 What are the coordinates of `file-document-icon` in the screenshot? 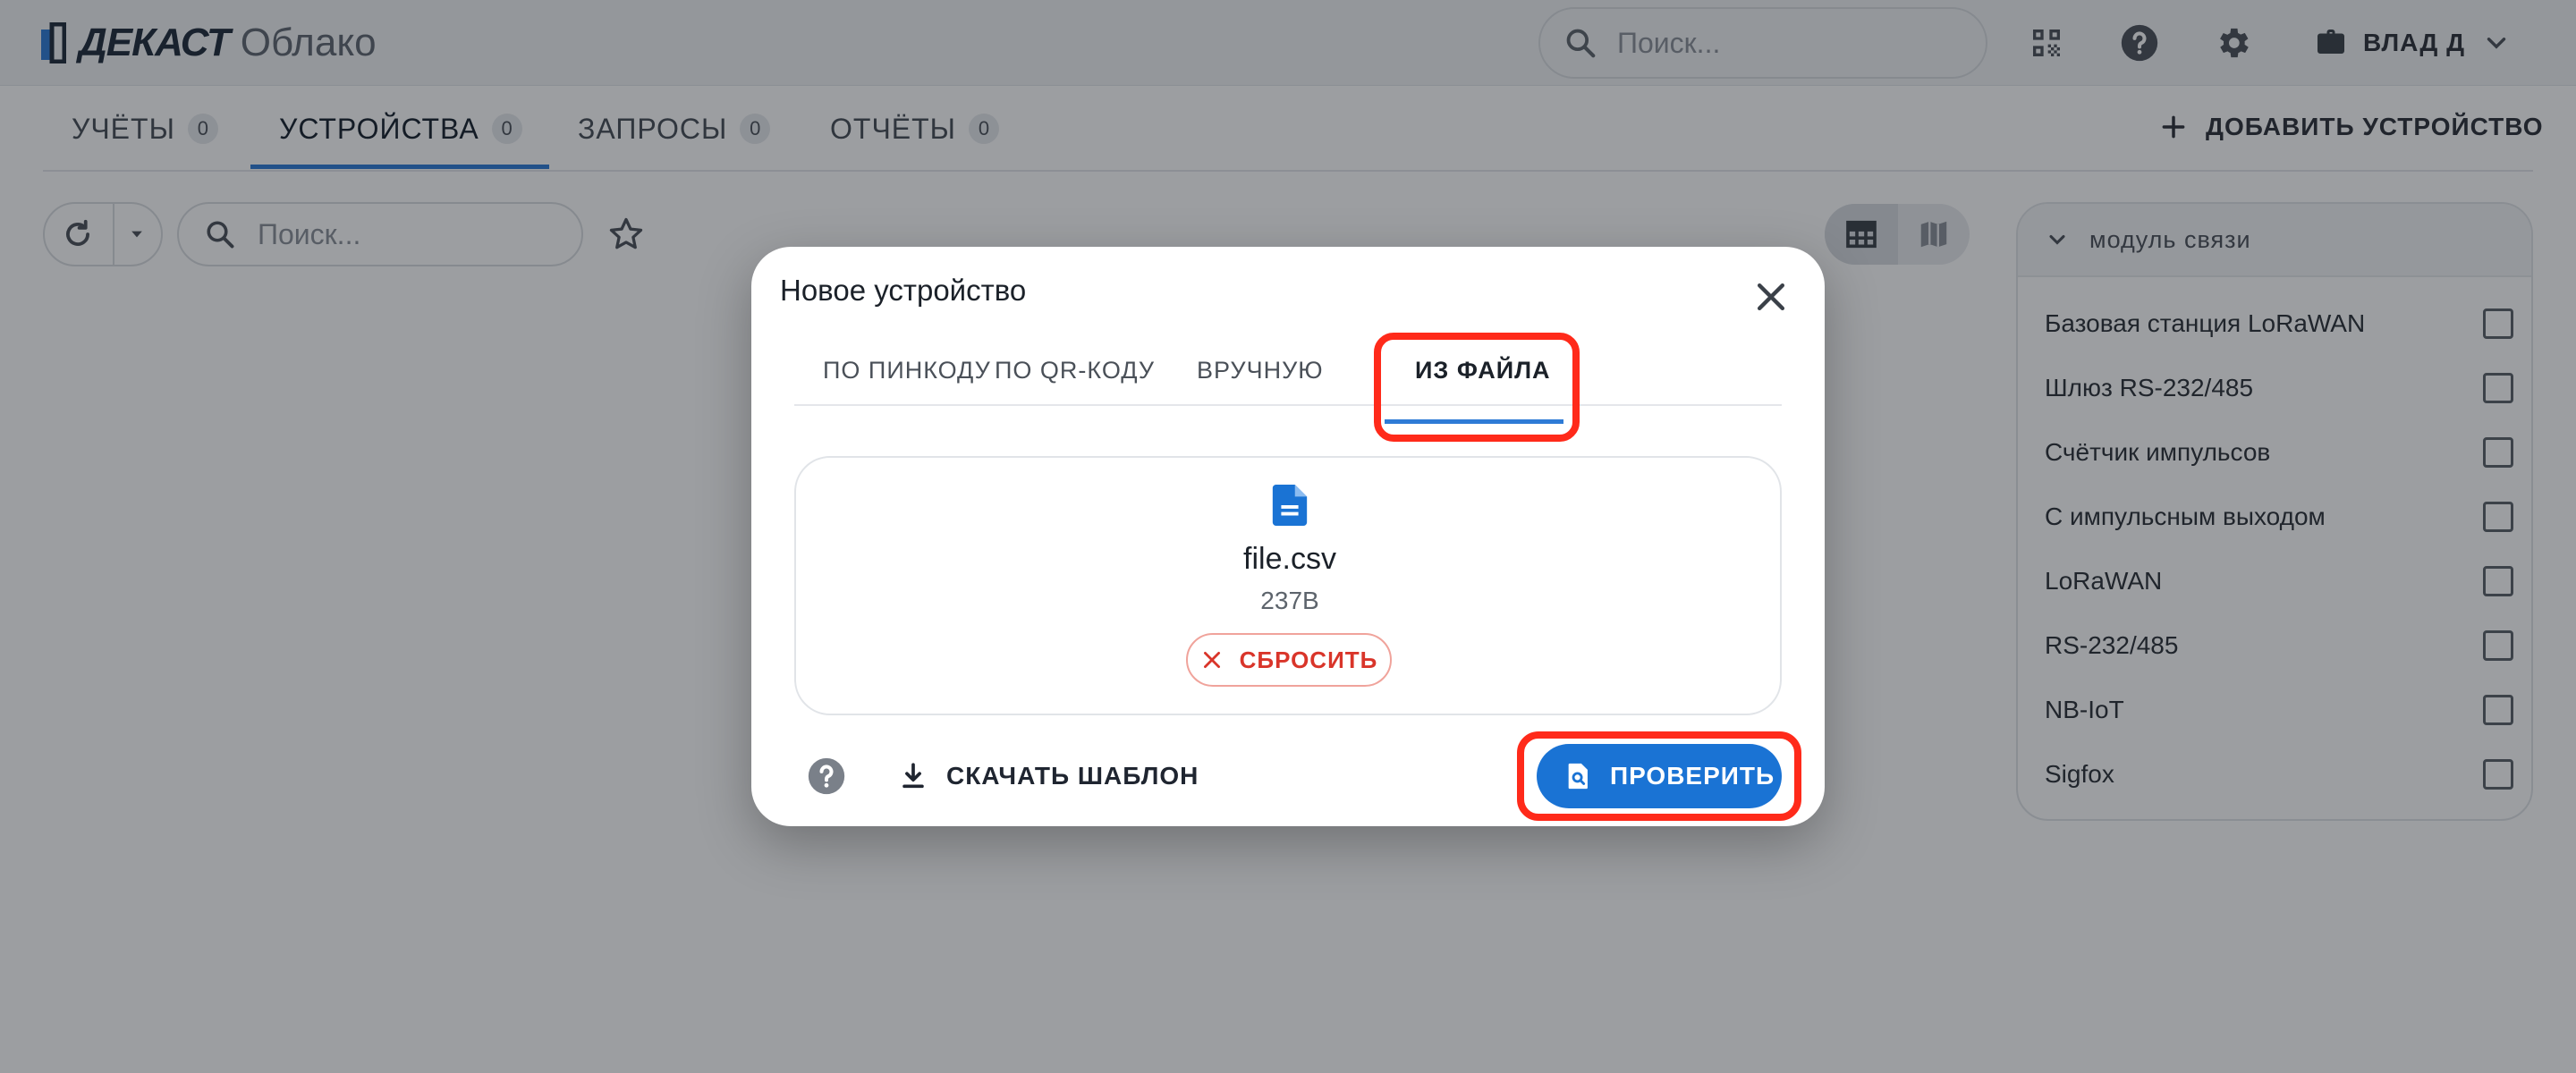 It's located at (1290, 505).